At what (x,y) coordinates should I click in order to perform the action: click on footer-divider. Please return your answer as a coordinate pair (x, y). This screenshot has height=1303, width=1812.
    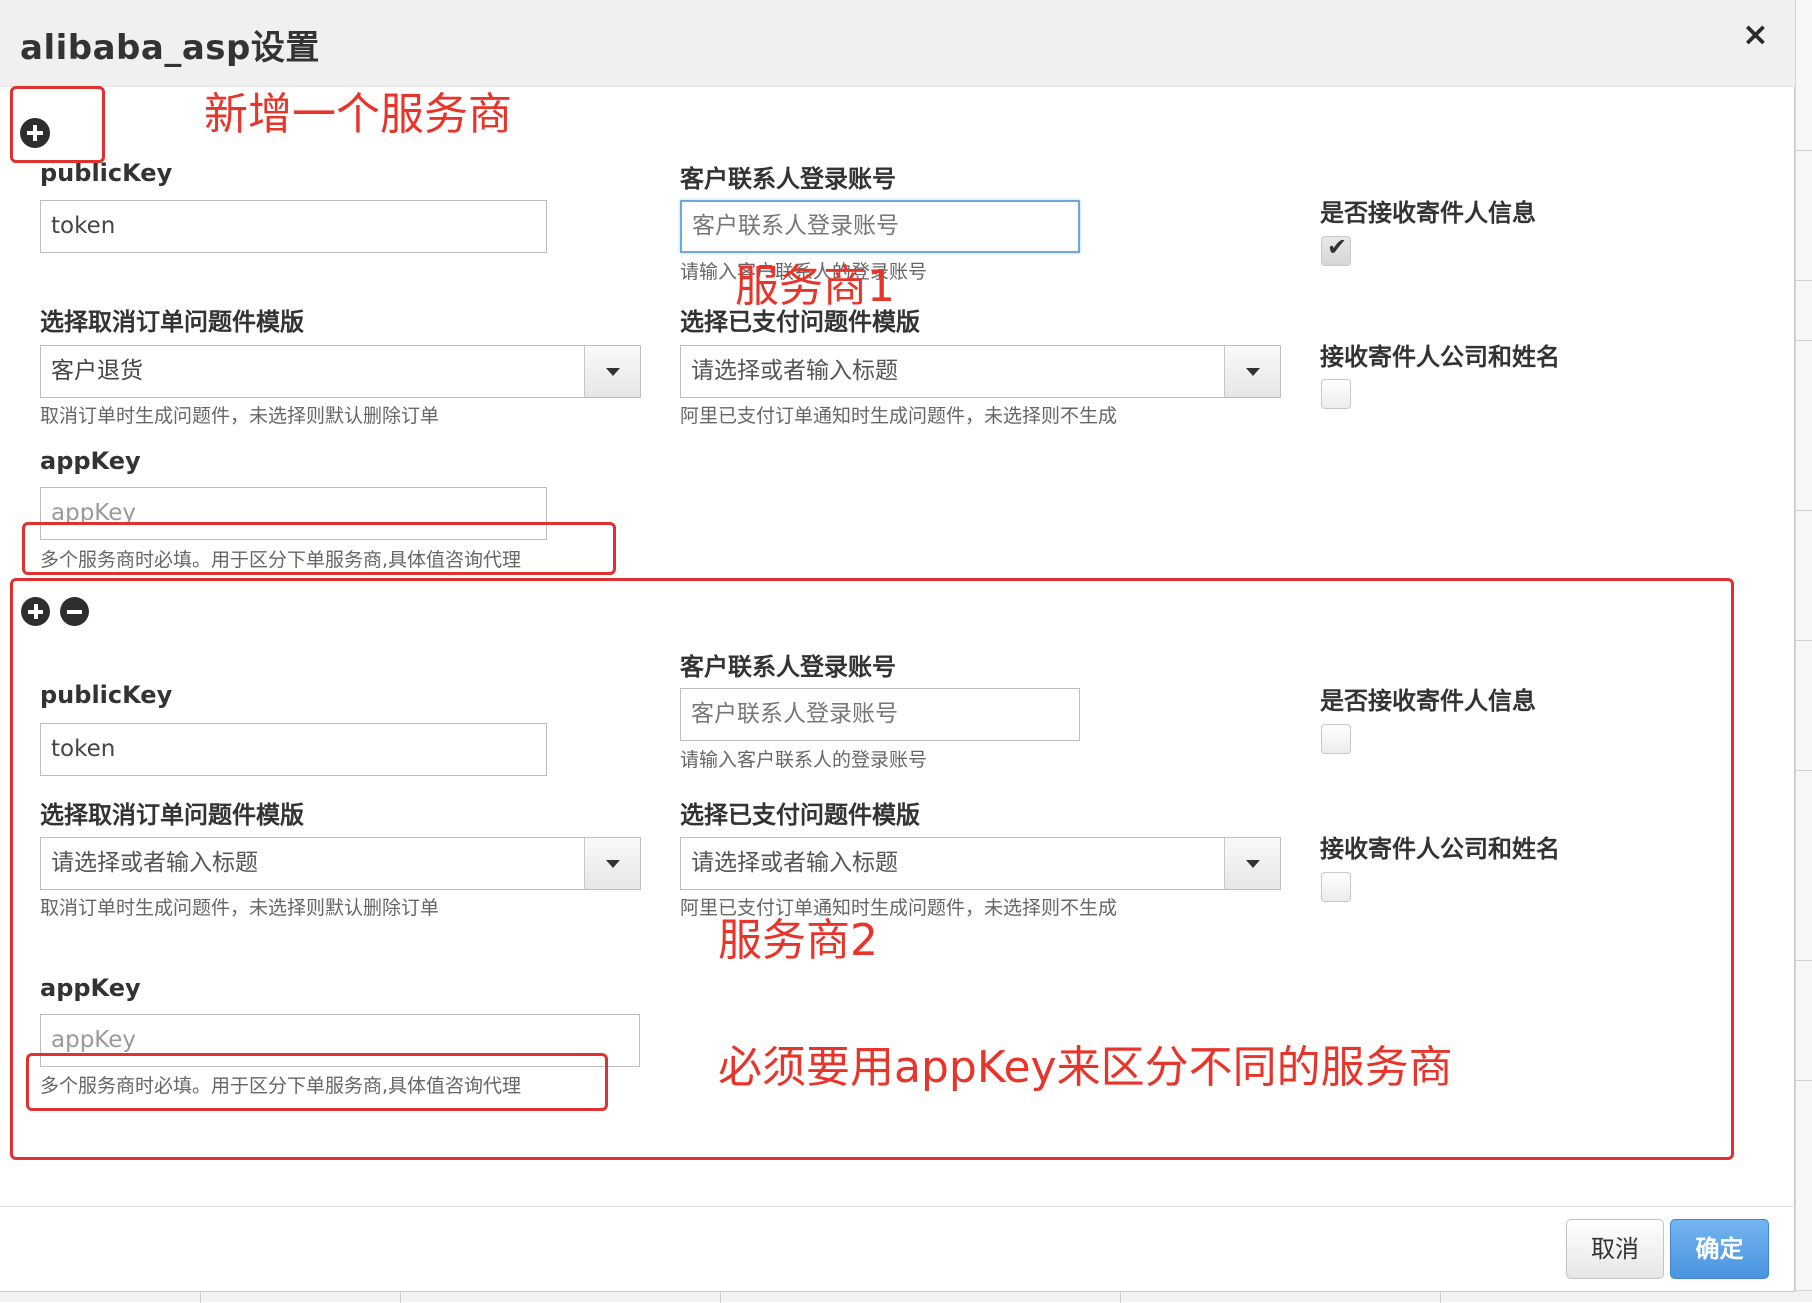
    Looking at the image, I should click on (897, 1206).